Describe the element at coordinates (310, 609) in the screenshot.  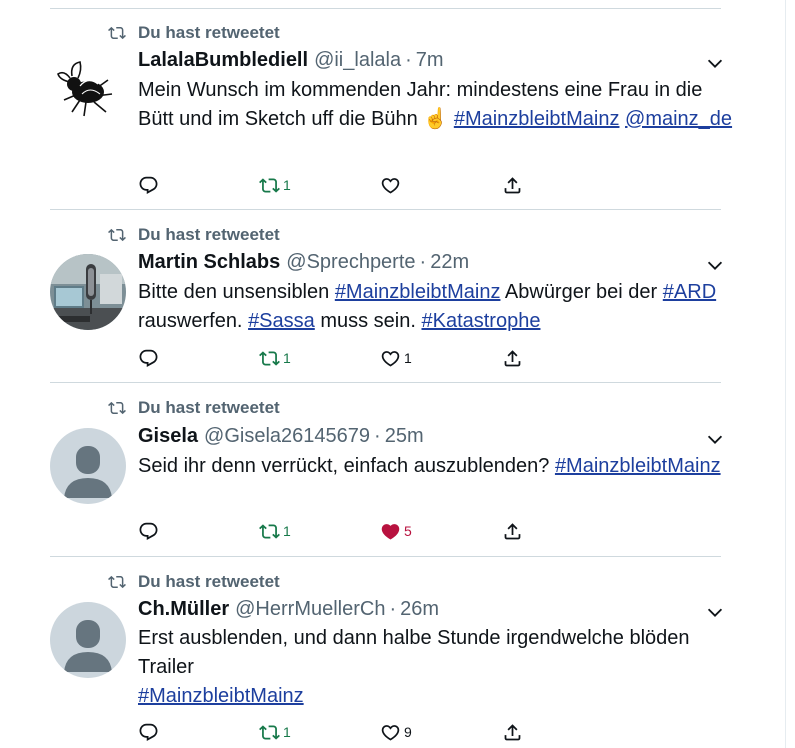
I see `author-handle: @HerrMuellerCh` at that location.